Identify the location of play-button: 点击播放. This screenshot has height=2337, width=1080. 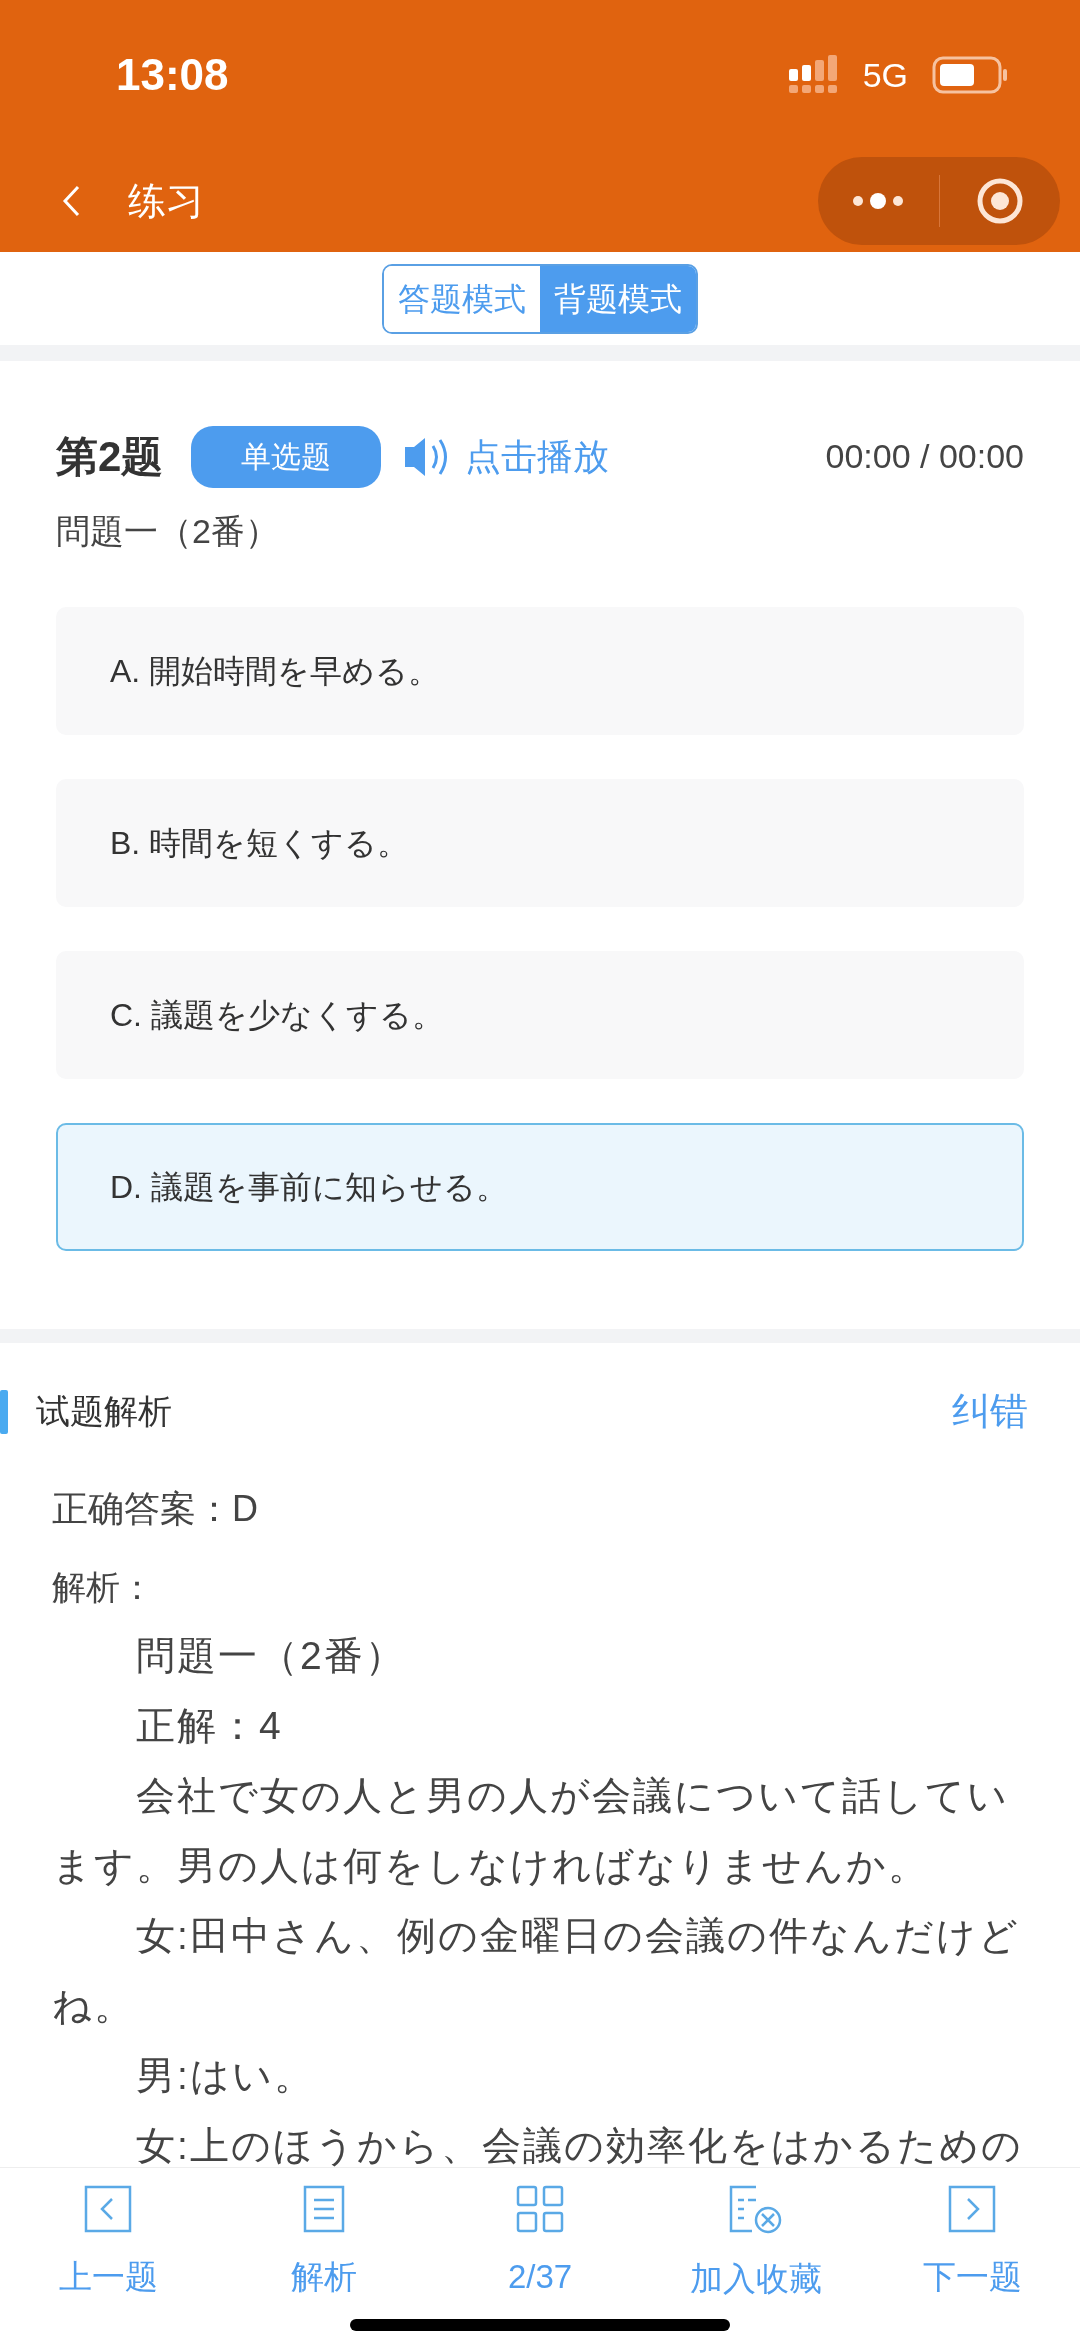
(506, 456).